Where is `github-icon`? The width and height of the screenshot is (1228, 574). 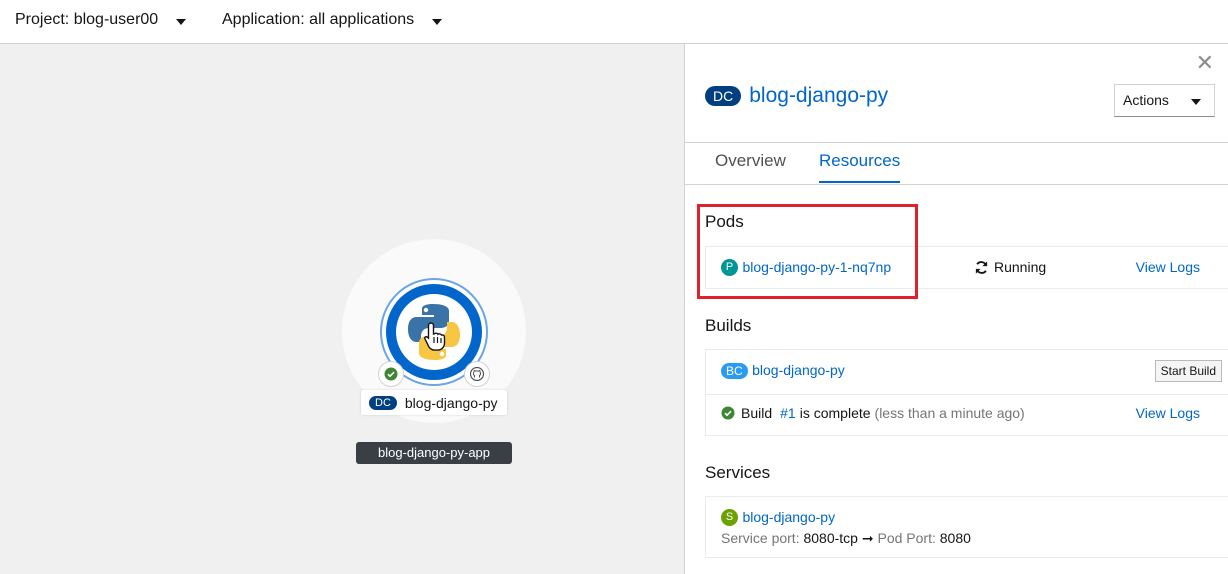 github-icon is located at coordinates (477, 374).